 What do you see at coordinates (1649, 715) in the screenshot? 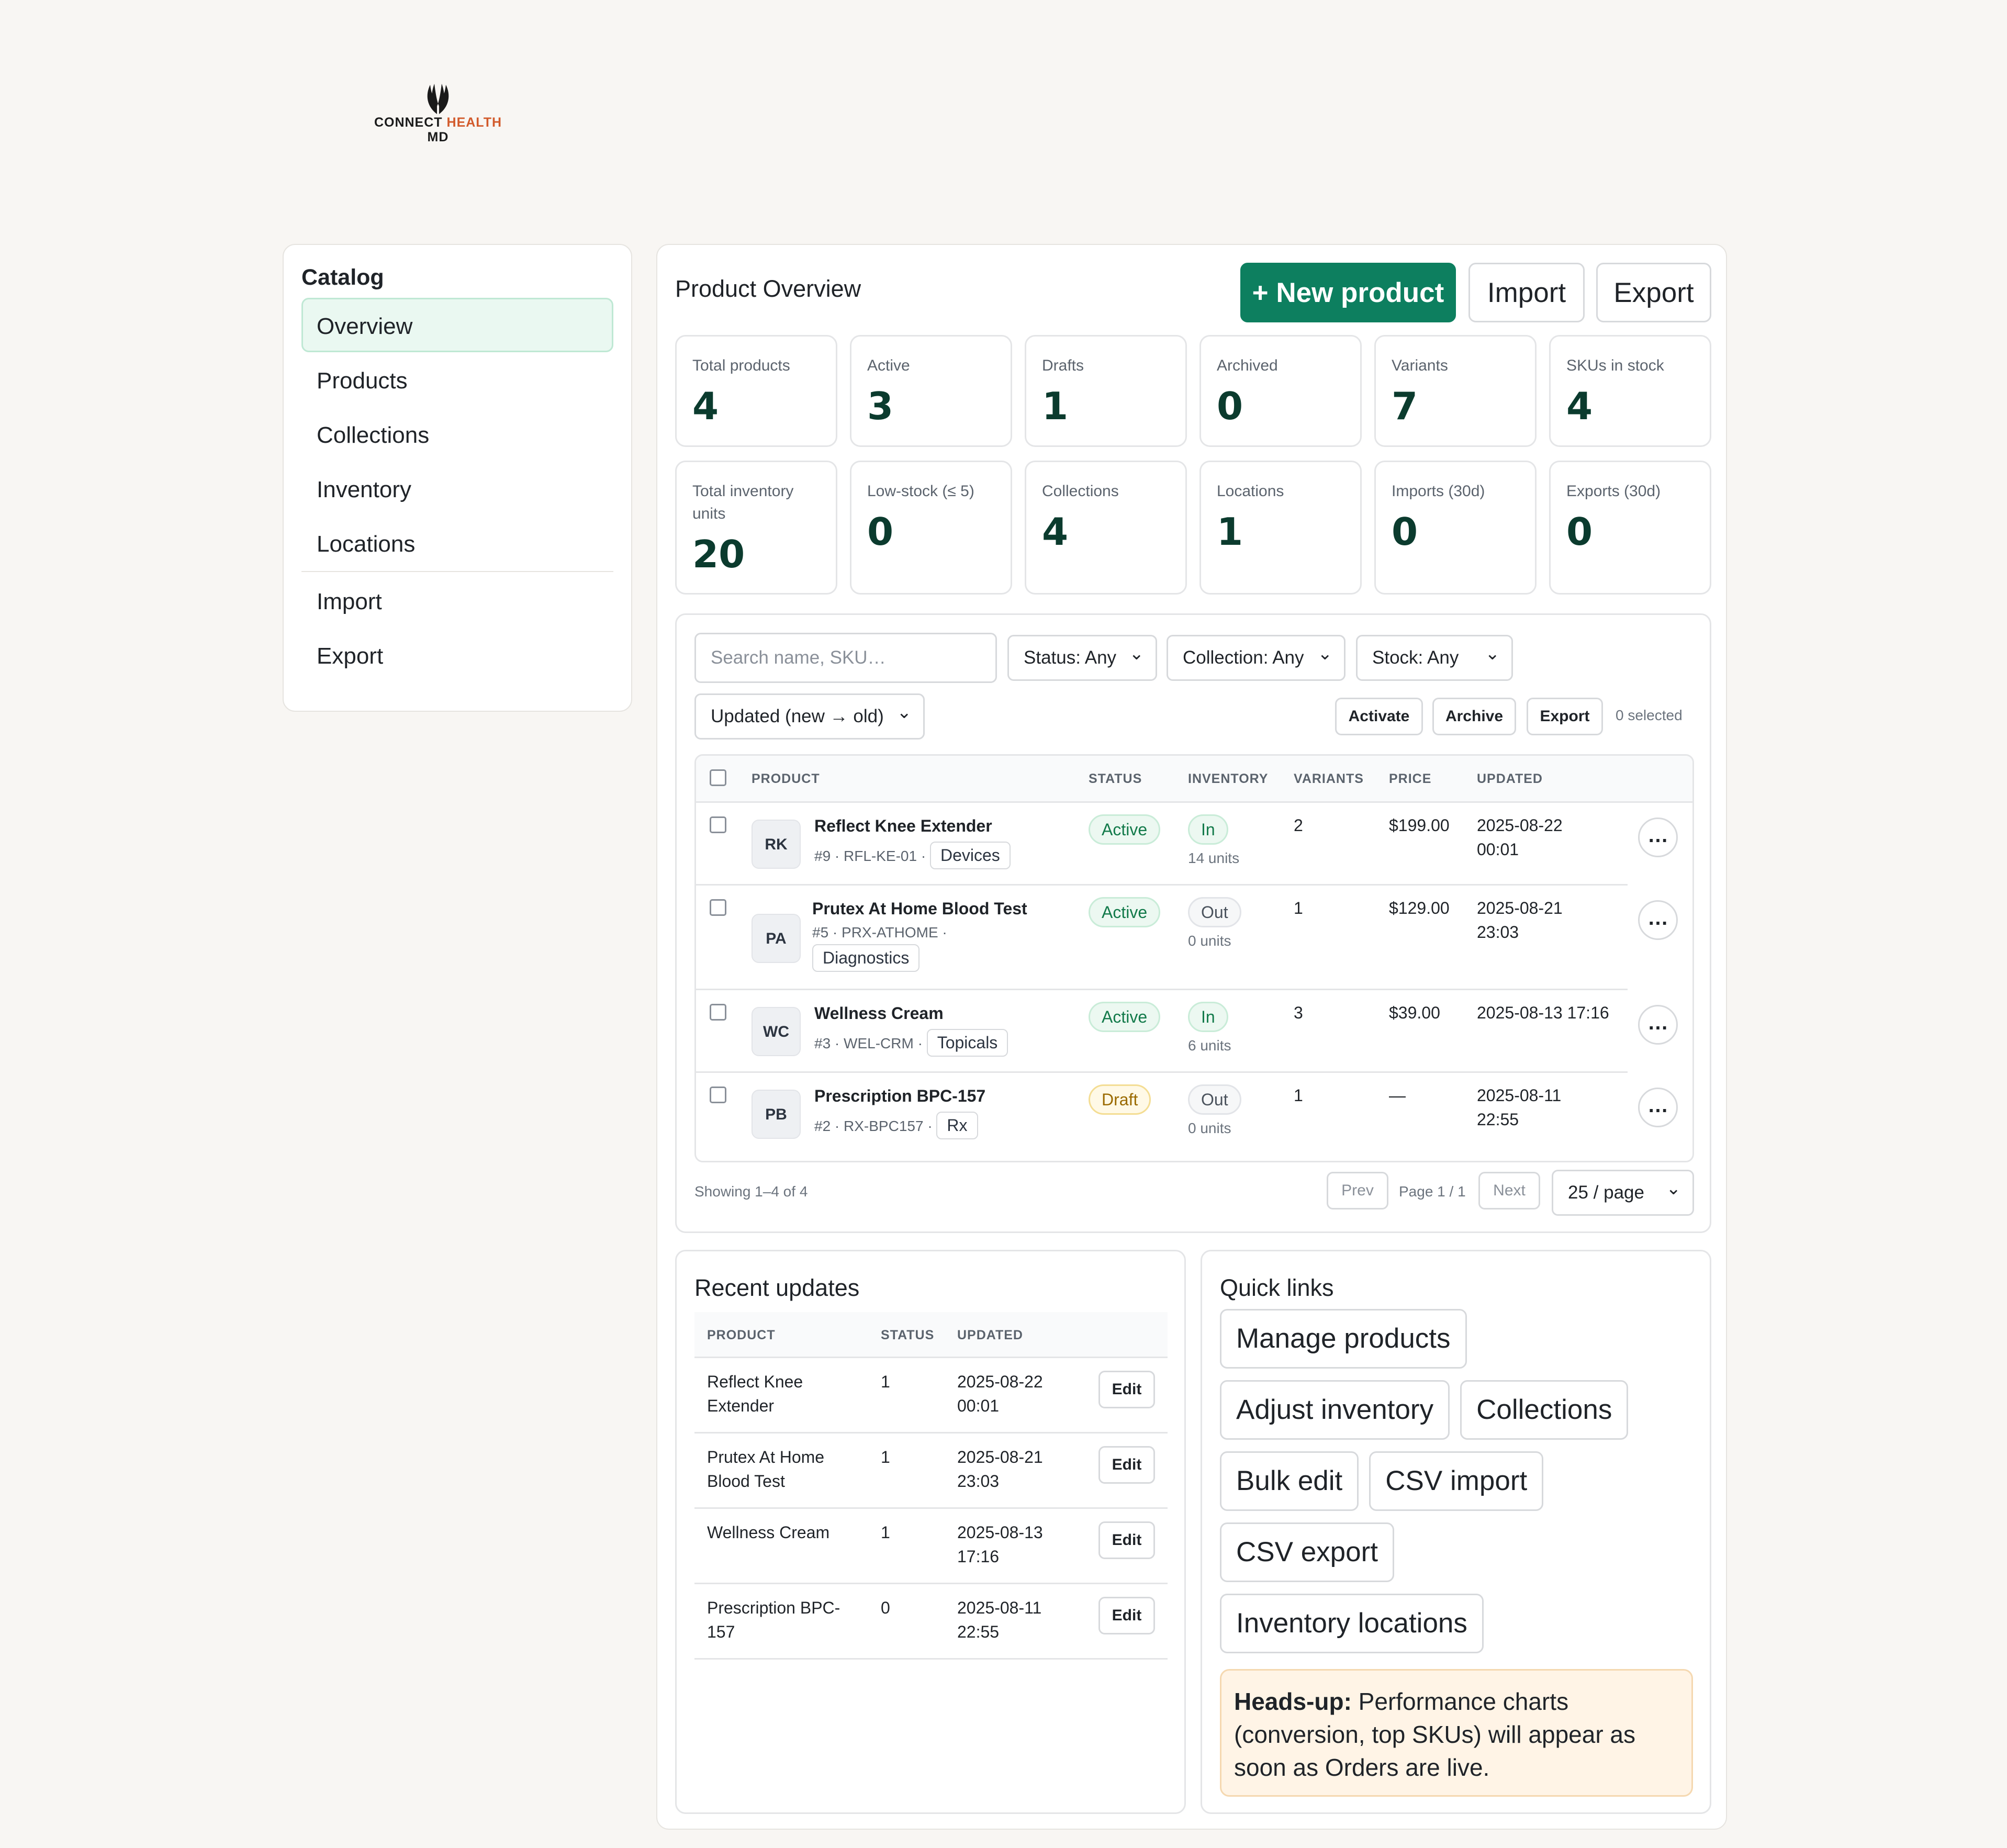
I see `selected-count: 0 selected` at bounding box center [1649, 715].